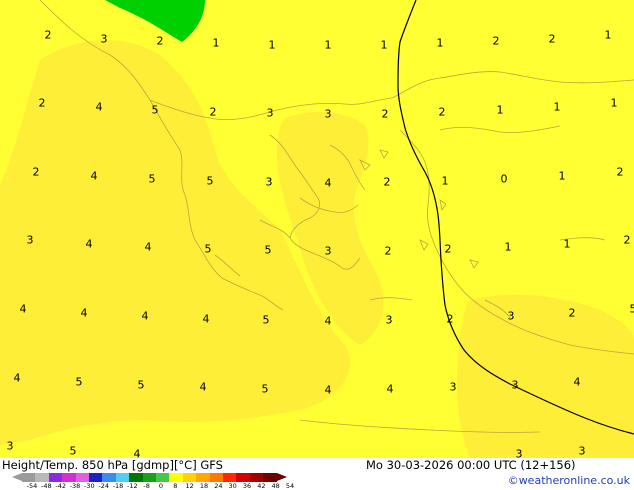 This screenshot has width=634, height=490. What do you see at coordinates (290, 486) in the screenshot?
I see `legend-tick-label: 54` at bounding box center [290, 486].